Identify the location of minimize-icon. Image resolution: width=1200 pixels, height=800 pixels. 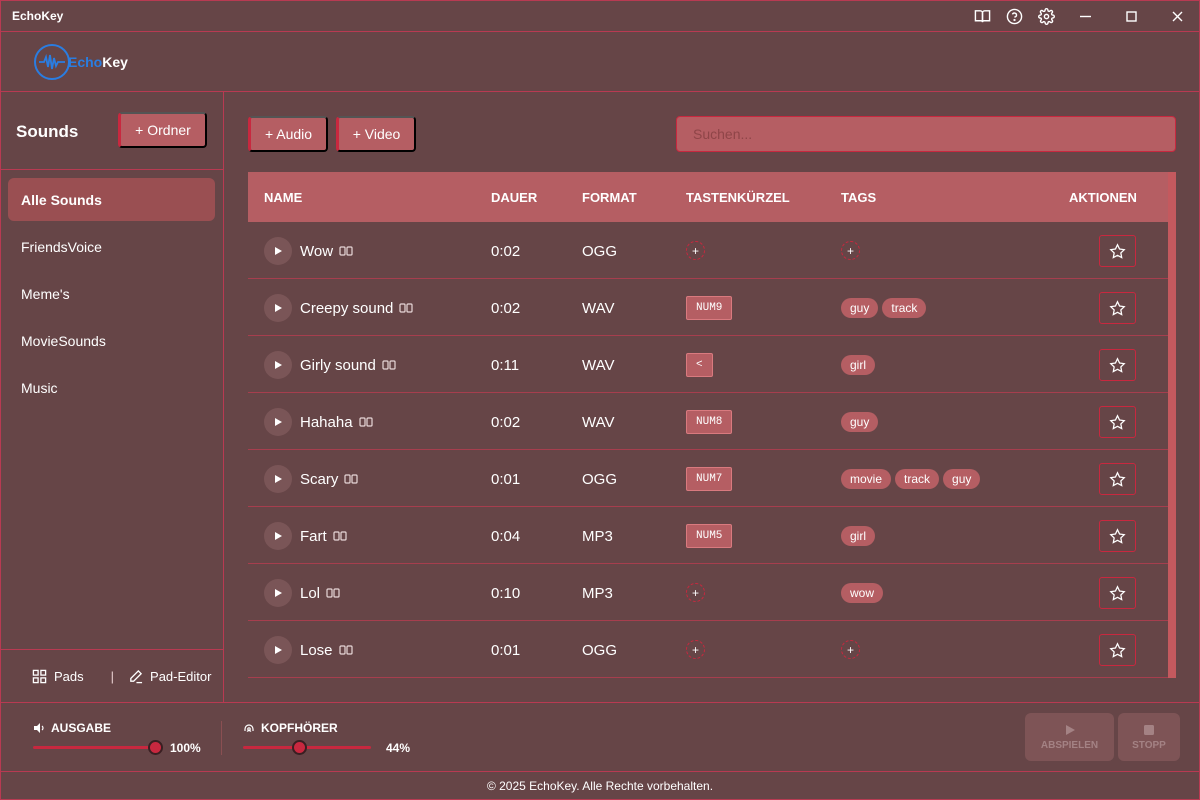
(1085, 16).